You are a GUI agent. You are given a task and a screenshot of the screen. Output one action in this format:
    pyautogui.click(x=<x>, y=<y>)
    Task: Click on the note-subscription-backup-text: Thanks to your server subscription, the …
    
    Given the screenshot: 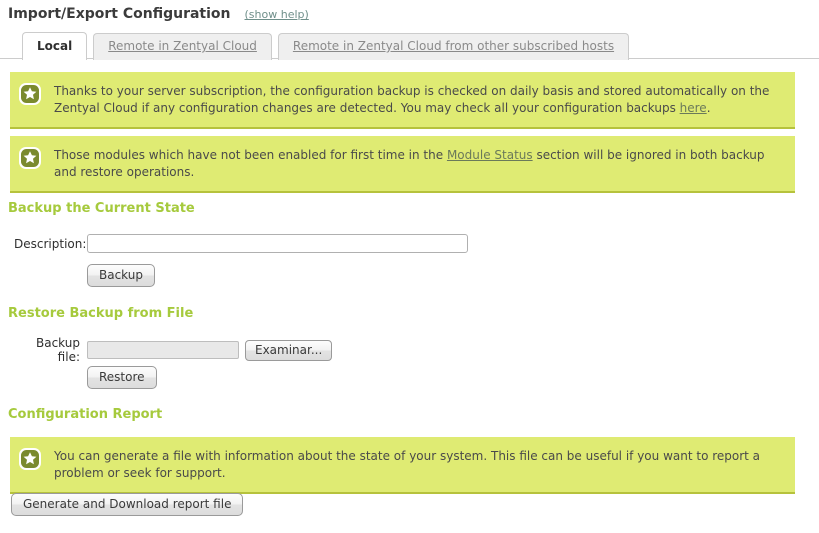 What is the action you would take?
    pyautogui.click(x=419, y=99)
    